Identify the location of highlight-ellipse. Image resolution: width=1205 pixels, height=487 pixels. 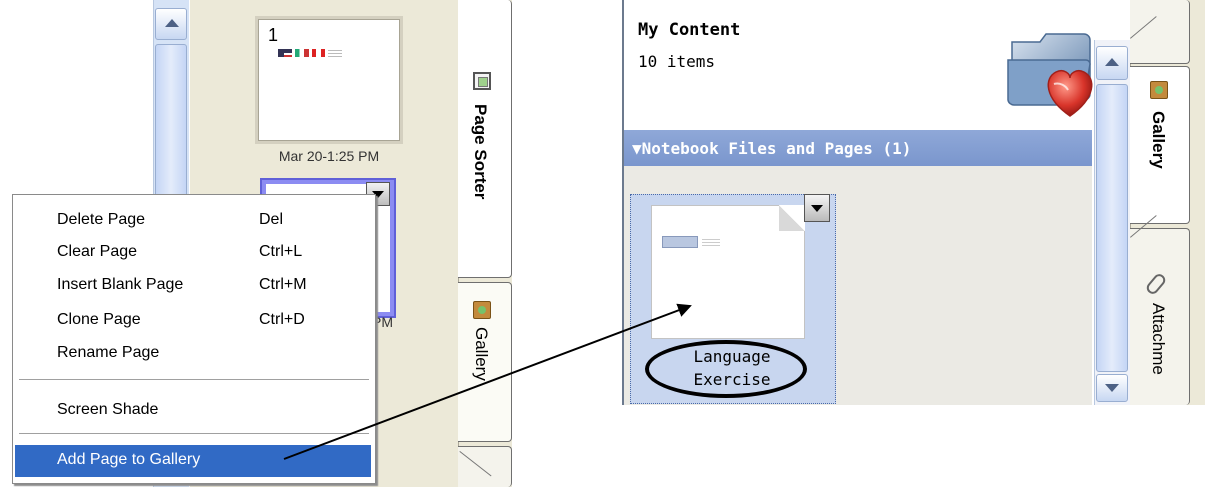
(726, 369).